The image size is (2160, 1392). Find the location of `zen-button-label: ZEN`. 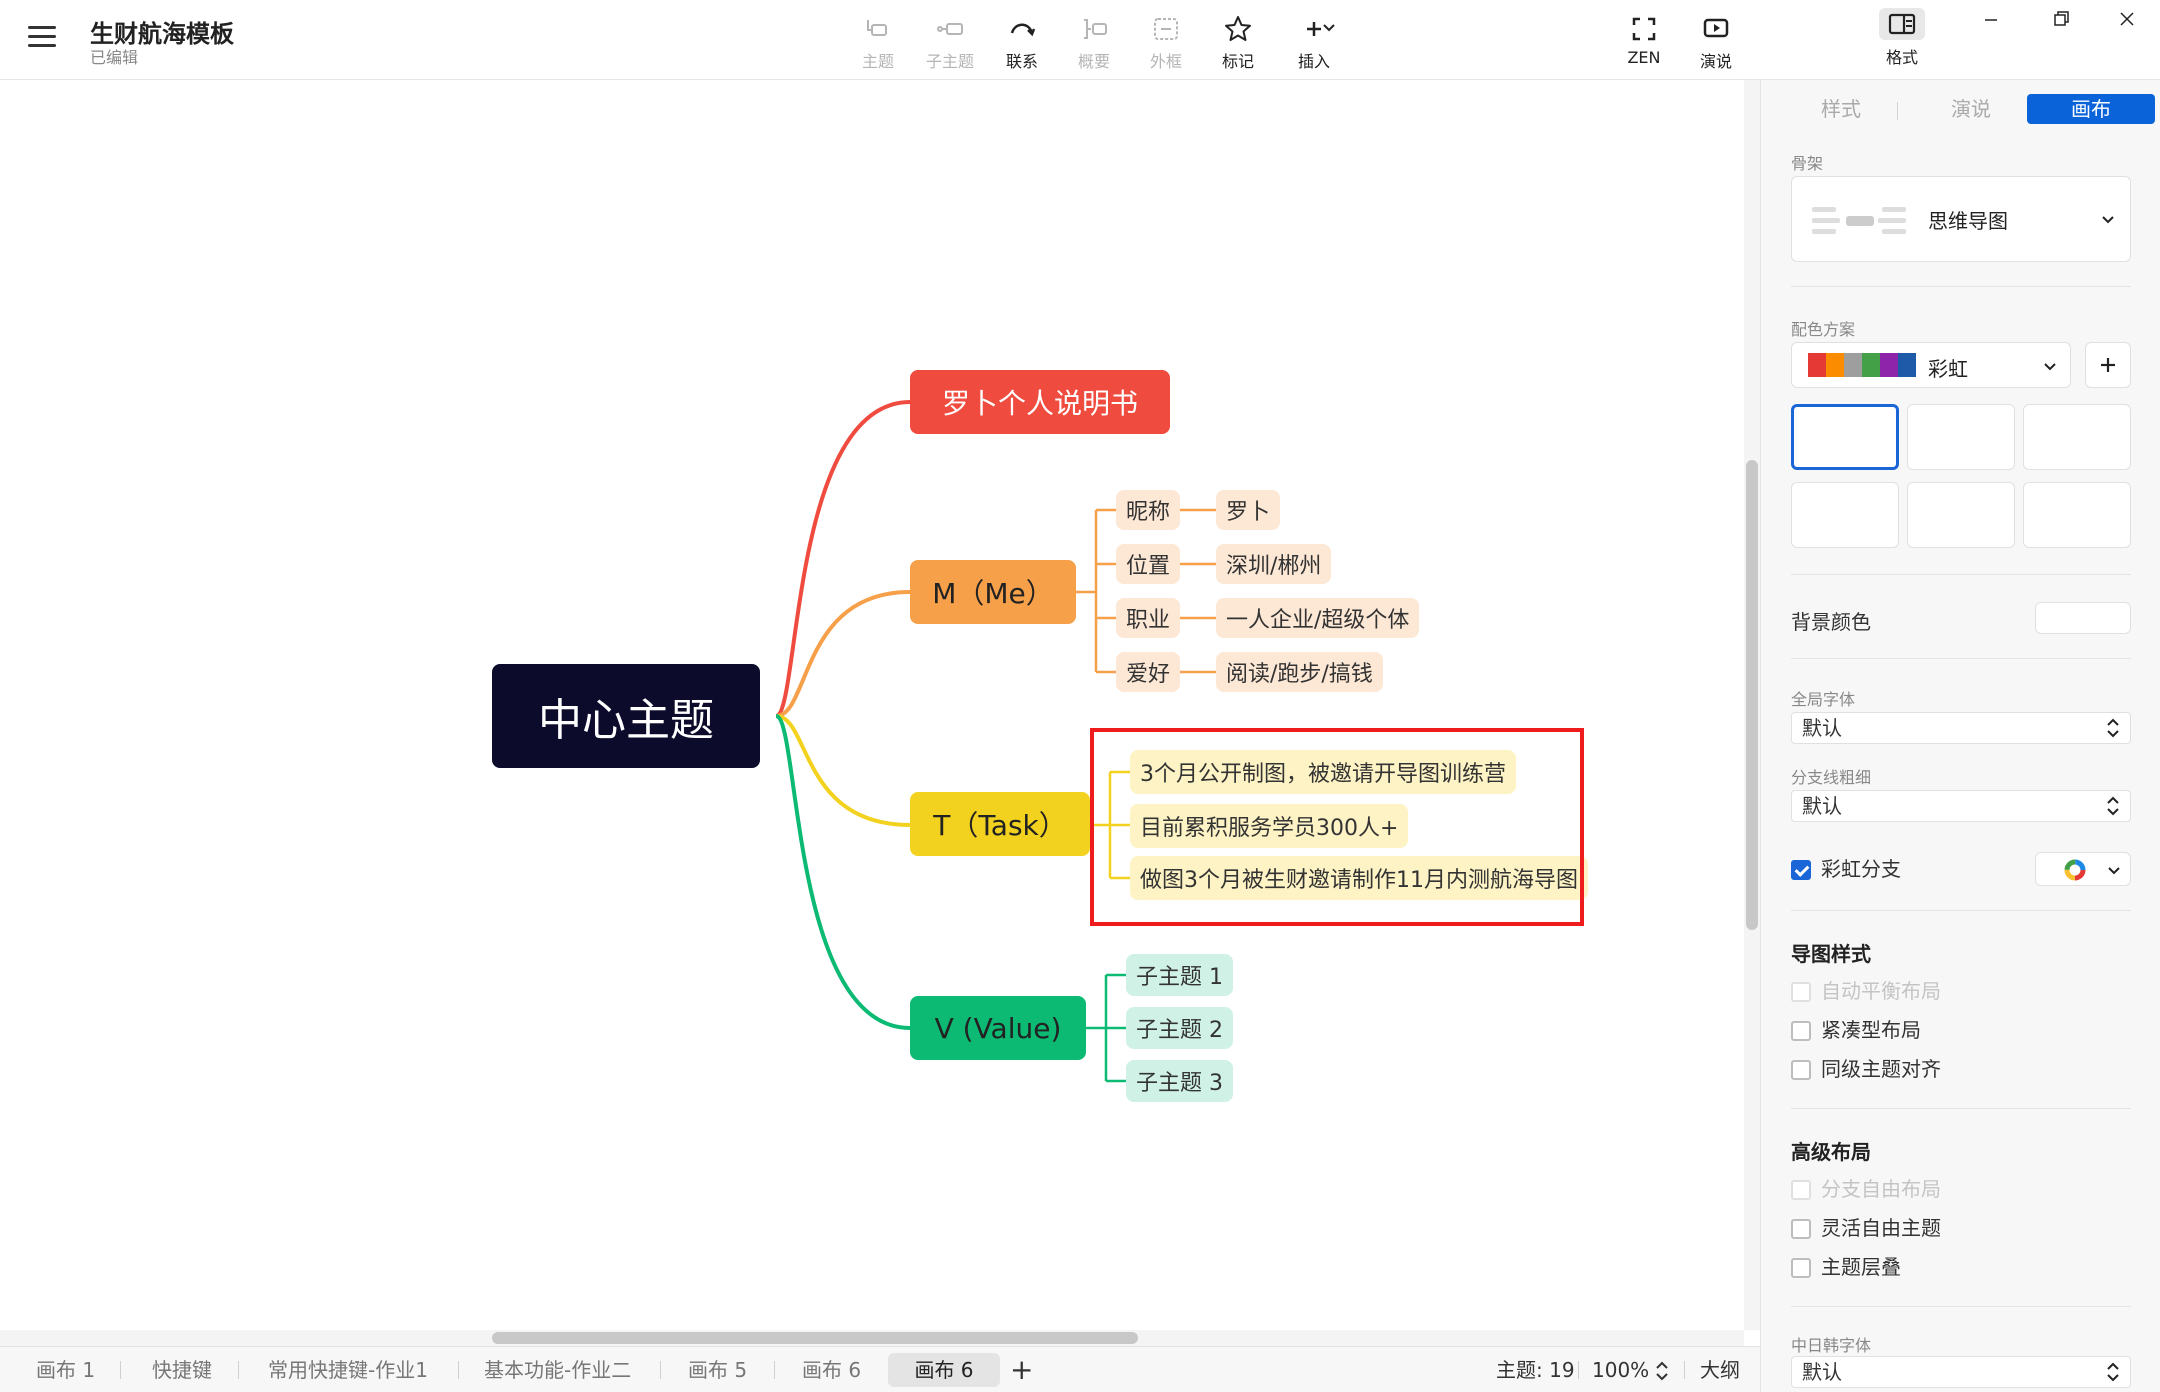

zen-button-label: ZEN is located at coordinates (1644, 57).